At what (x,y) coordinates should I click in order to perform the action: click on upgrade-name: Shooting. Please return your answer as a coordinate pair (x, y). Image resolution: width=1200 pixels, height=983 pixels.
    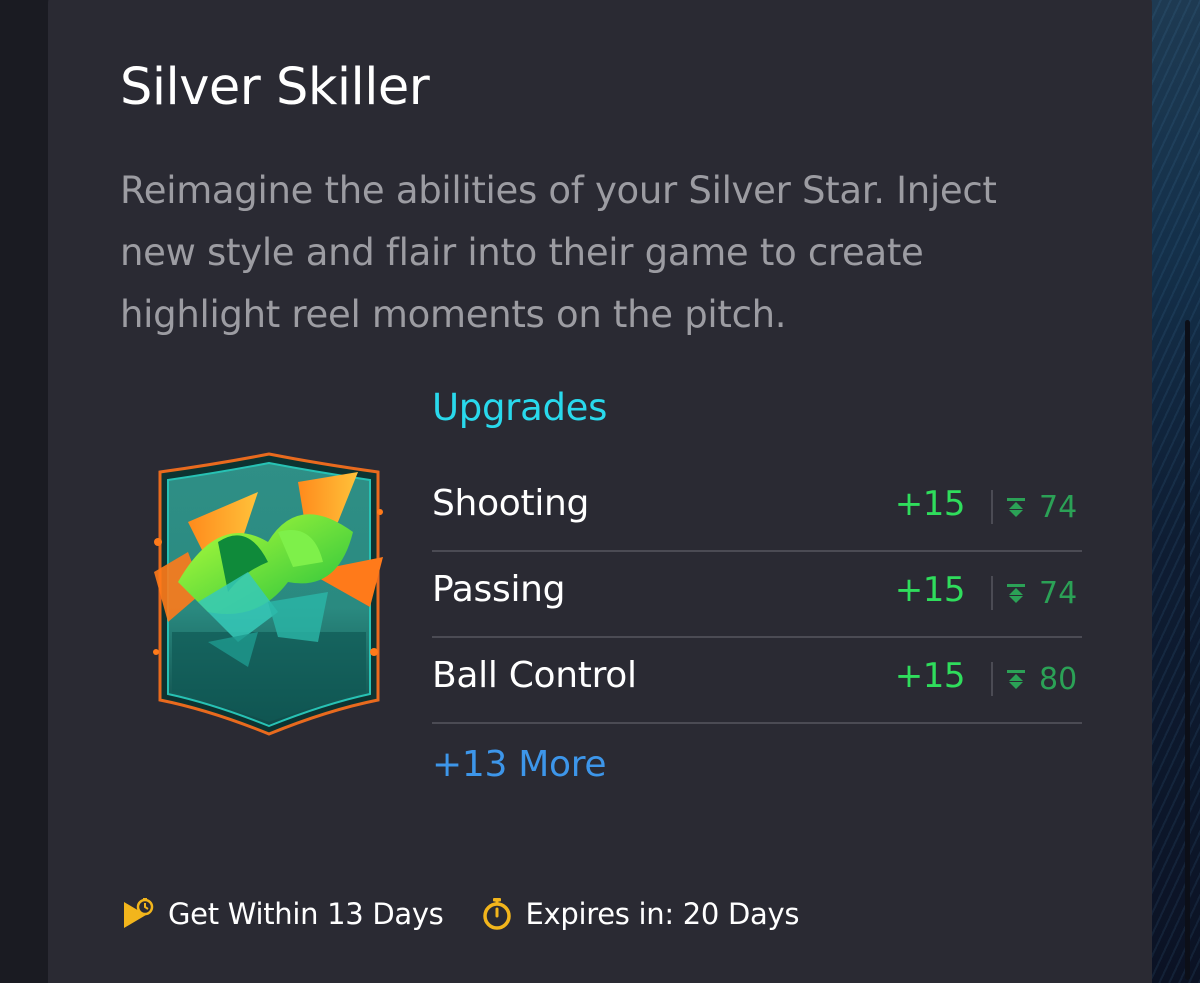
    Looking at the image, I should click on (511, 503).